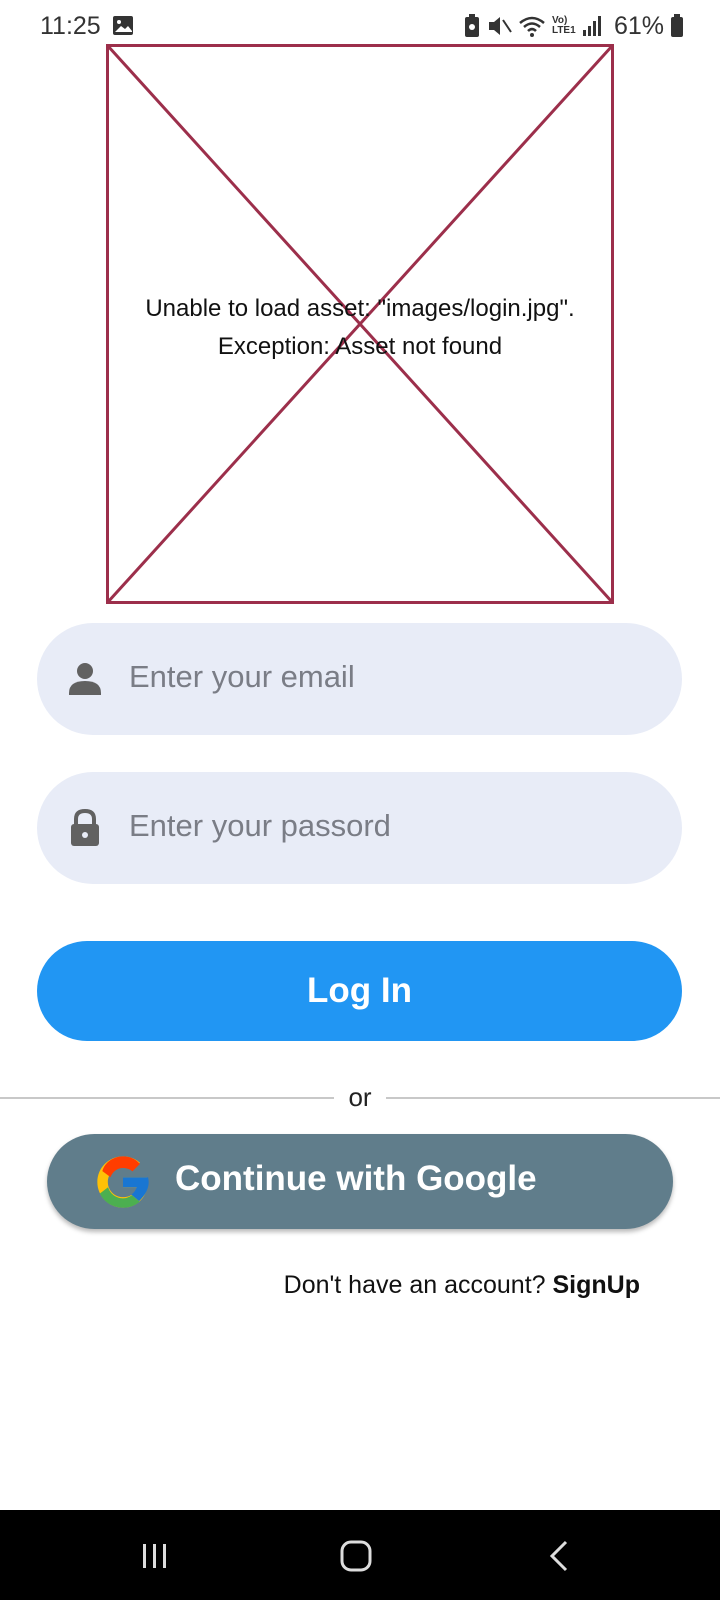 The height and width of the screenshot is (1600, 720). What do you see at coordinates (167, 1098) in the screenshot?
I see `divider-line-left` at bounding box center [167, 1098].